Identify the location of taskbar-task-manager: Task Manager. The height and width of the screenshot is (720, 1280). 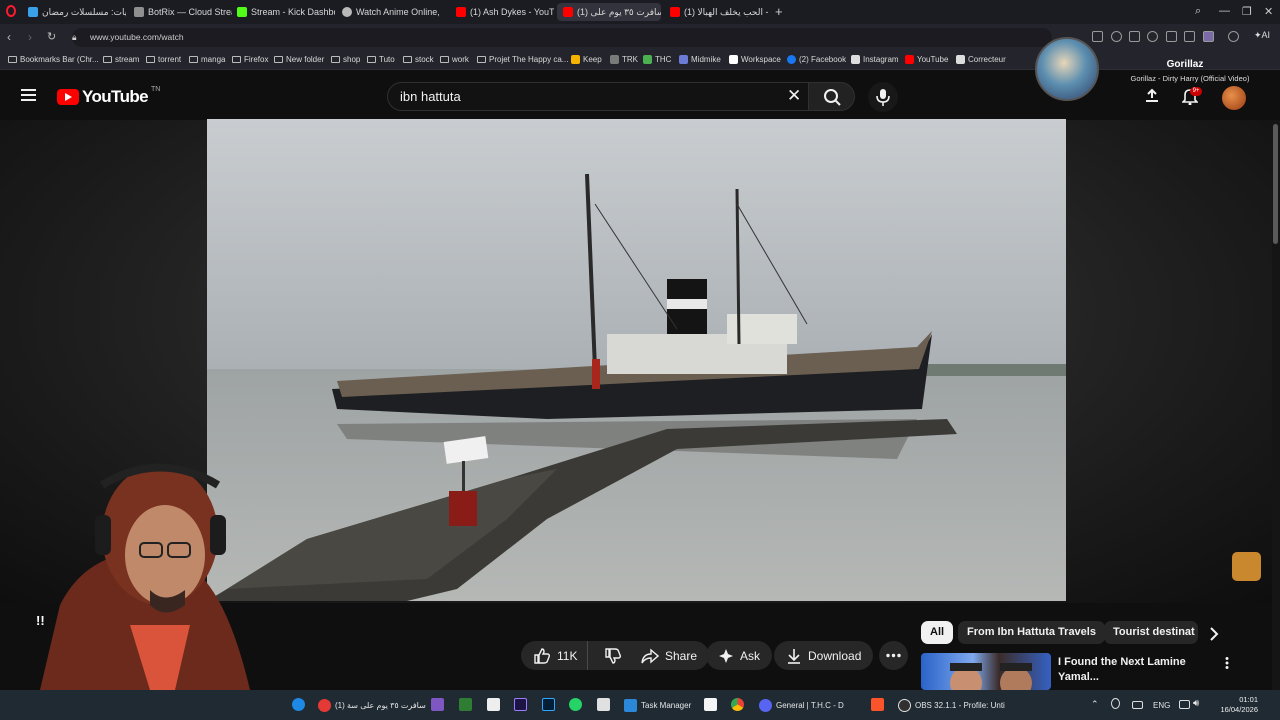
(657, 705).